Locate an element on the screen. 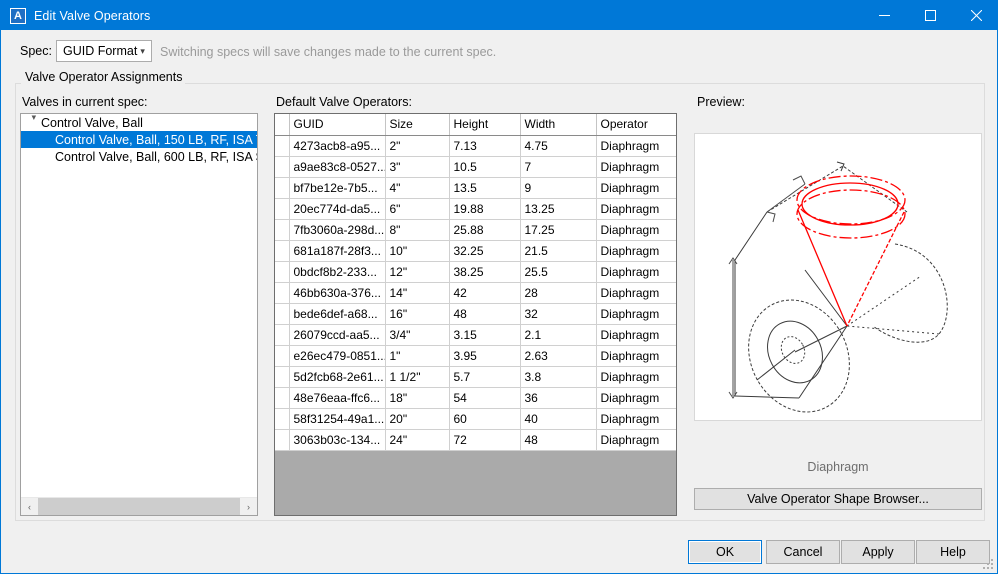  cell-height: 60 is located at coordinates (485, 419).